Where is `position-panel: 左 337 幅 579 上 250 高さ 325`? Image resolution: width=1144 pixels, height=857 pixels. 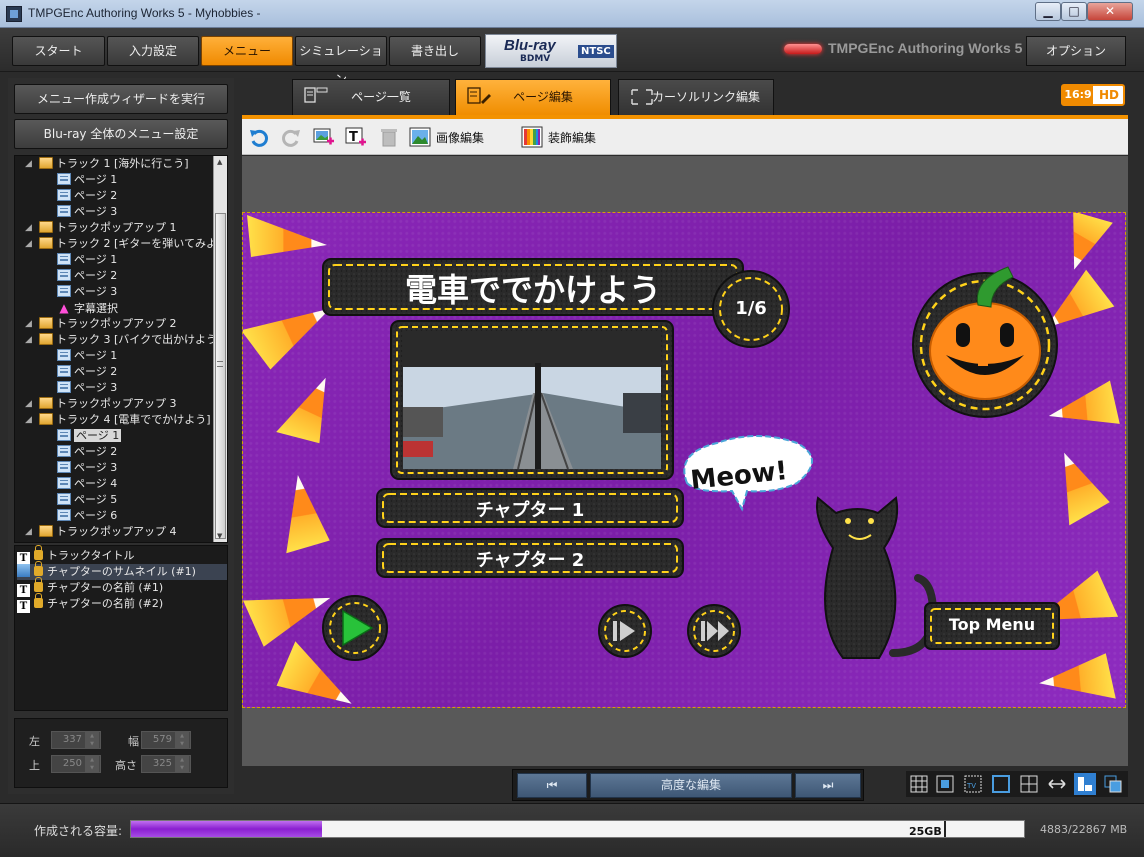
position-panel: 左 337 幅 579 上 250 高さ 325 is located at coordinates (121, 753).